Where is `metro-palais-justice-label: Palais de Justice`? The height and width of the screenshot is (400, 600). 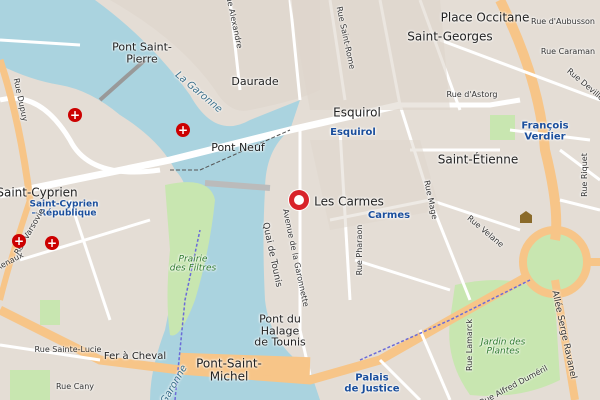 metro-palais-justice-label: Palais de Justice is located at coordinates (372, 383).